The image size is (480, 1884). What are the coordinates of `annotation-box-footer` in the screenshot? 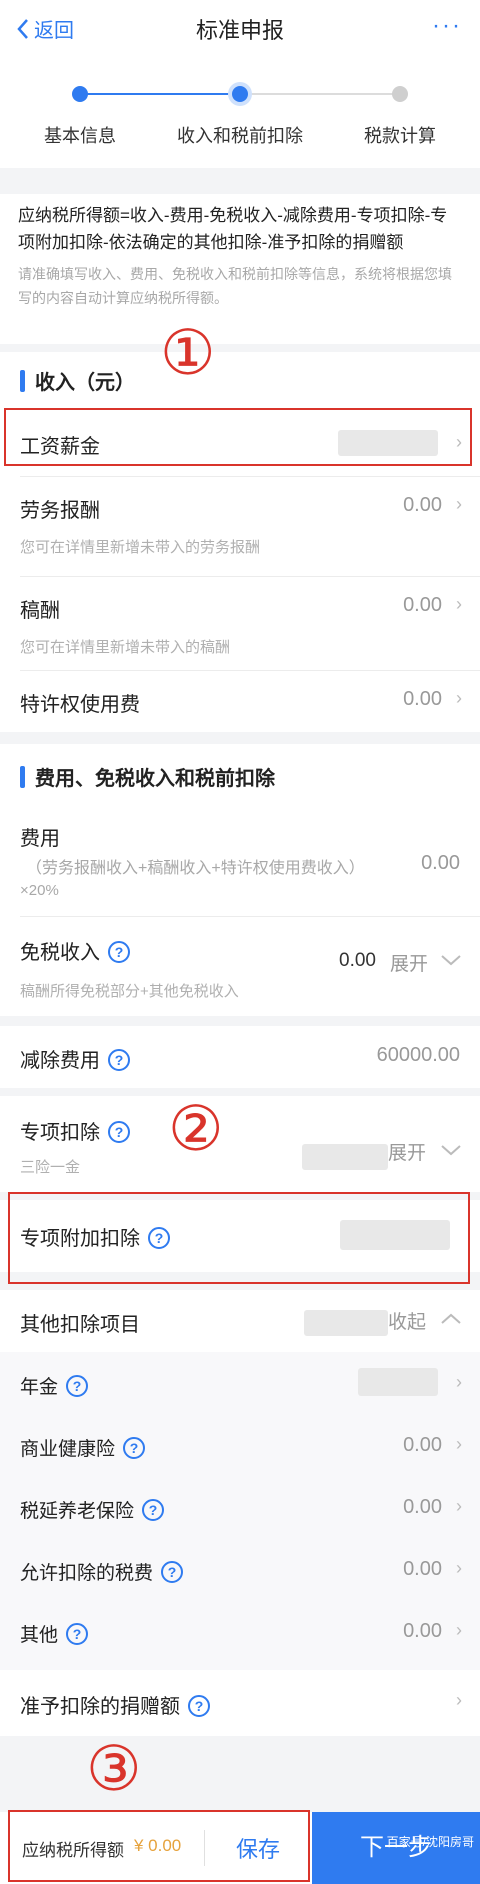 It's located at (159, 1846).